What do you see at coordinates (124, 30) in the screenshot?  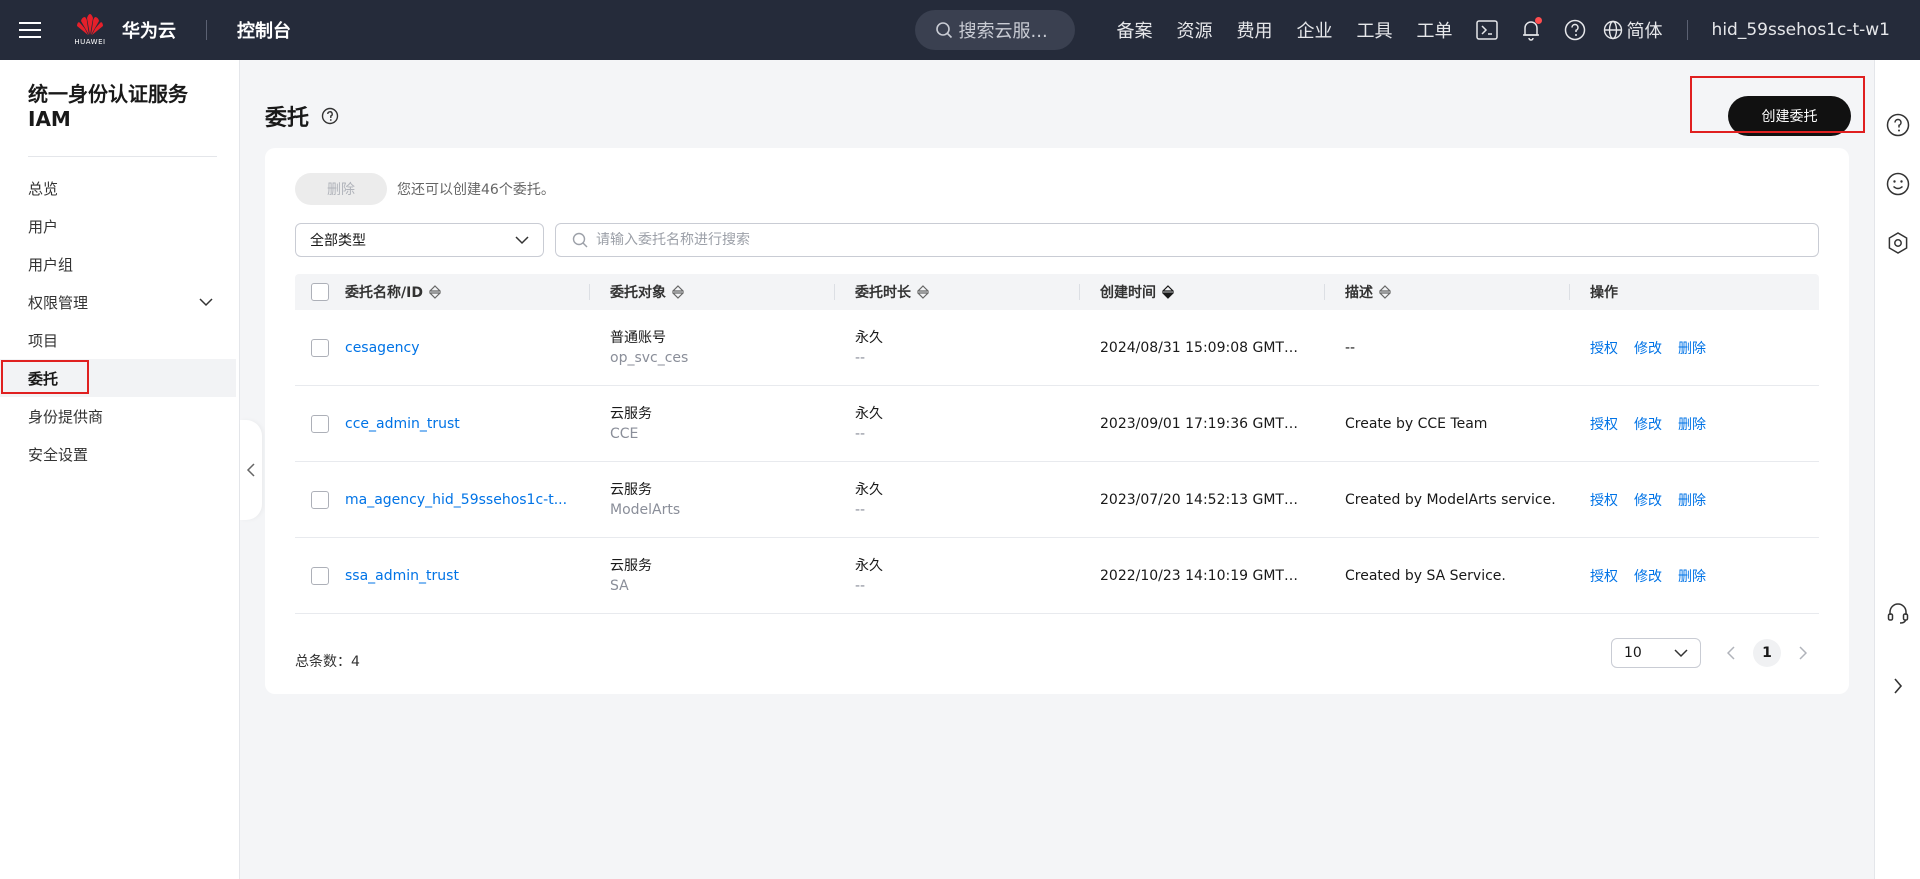 I see `huawei-cloud-logo: HUAWEI 华为云` at bounding box center [124, 30].